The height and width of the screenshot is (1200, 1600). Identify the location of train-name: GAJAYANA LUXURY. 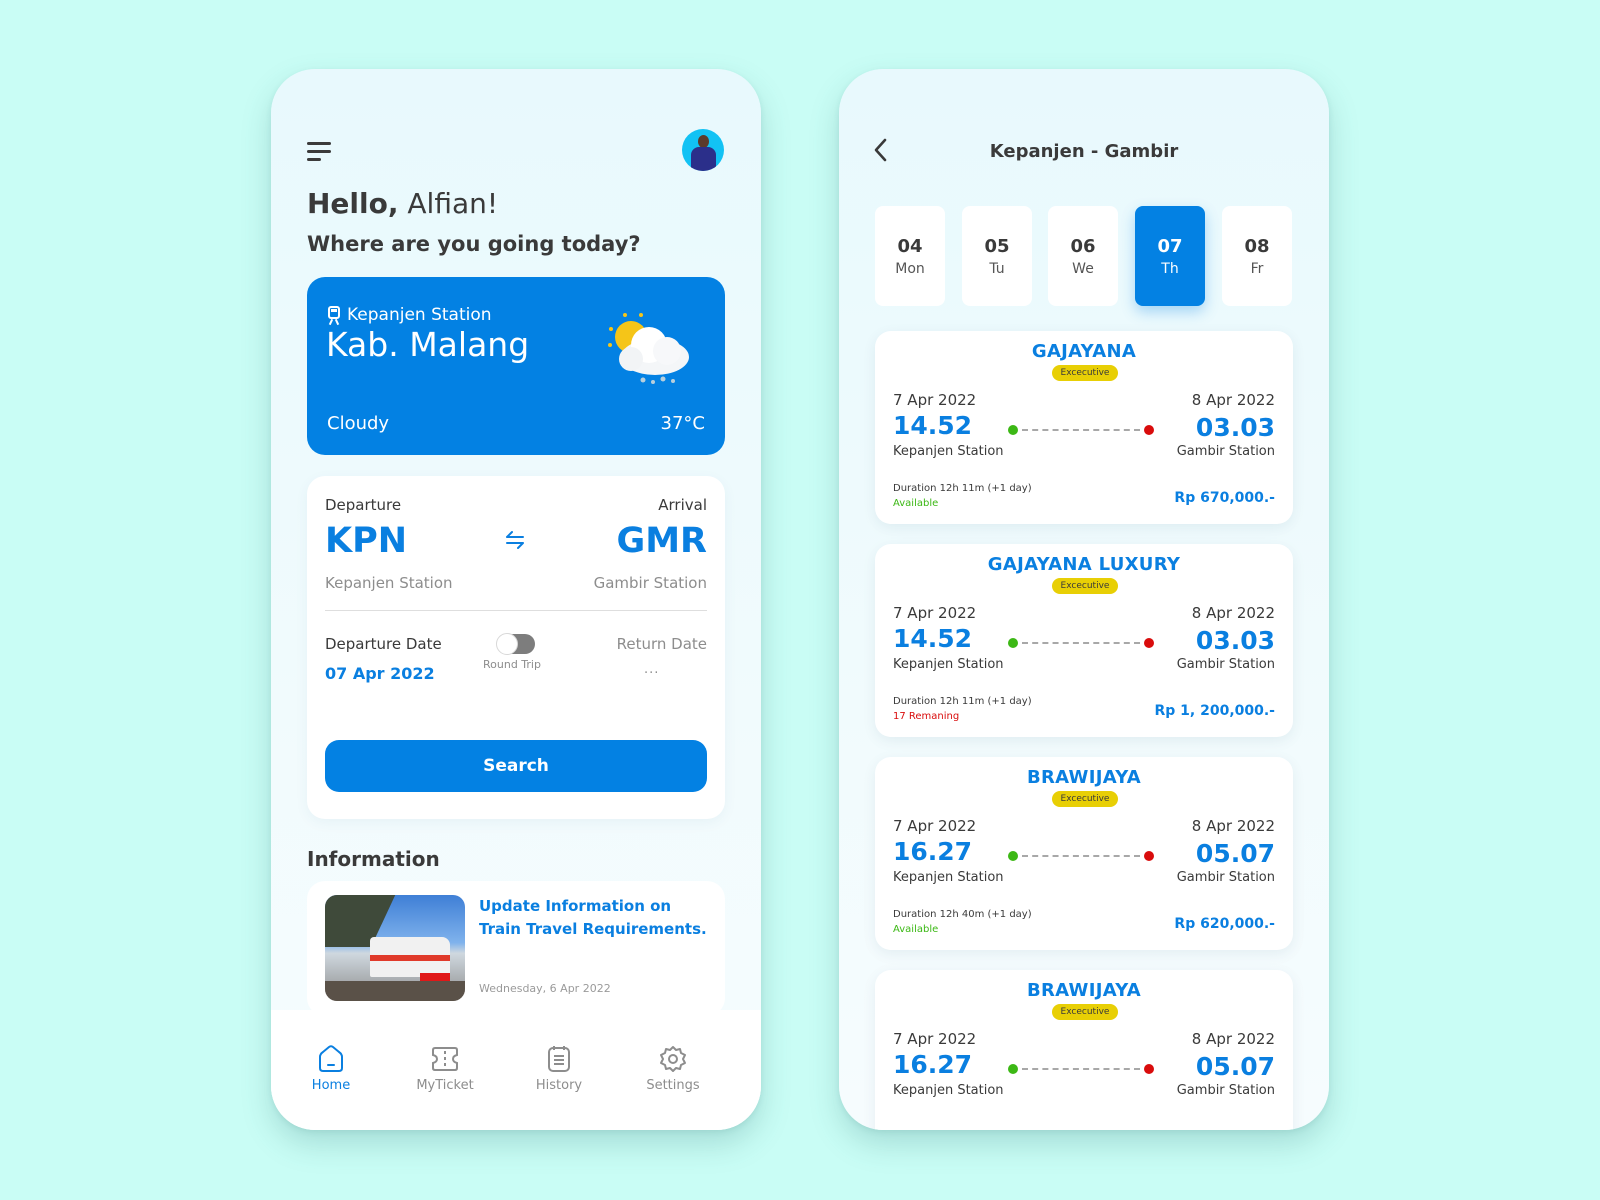
(1084, 564).